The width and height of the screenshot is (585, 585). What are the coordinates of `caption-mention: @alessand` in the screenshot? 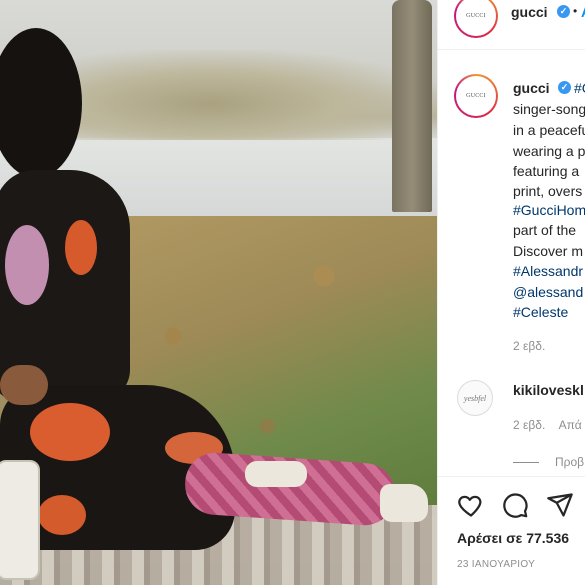 It's located at (548, 292).